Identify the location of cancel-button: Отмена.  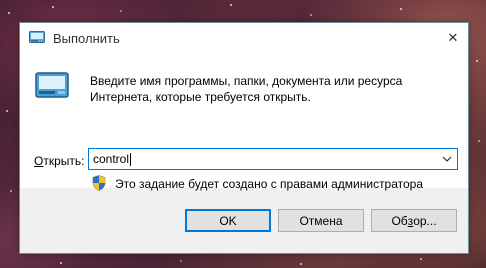
(321, 220).